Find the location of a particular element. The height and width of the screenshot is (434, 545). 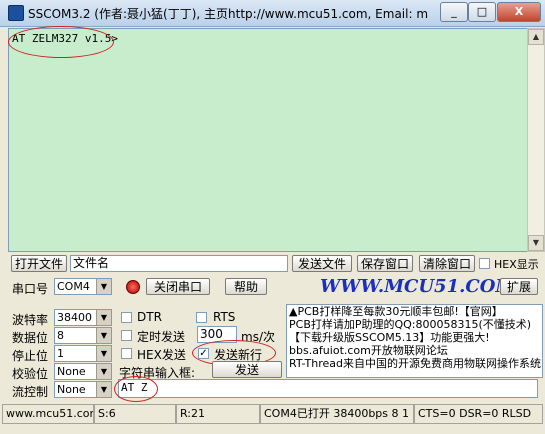

send-file-button: 发送文件 is located at coordinates (322, 263).